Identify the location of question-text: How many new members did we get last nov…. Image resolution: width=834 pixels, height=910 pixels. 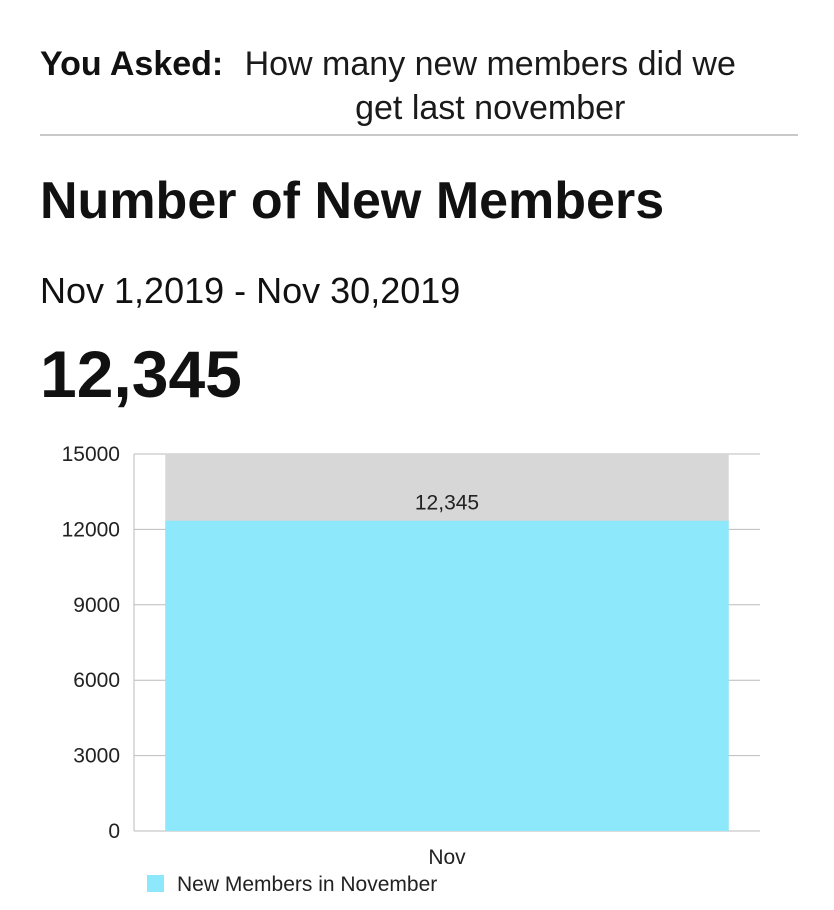
(490, 86).